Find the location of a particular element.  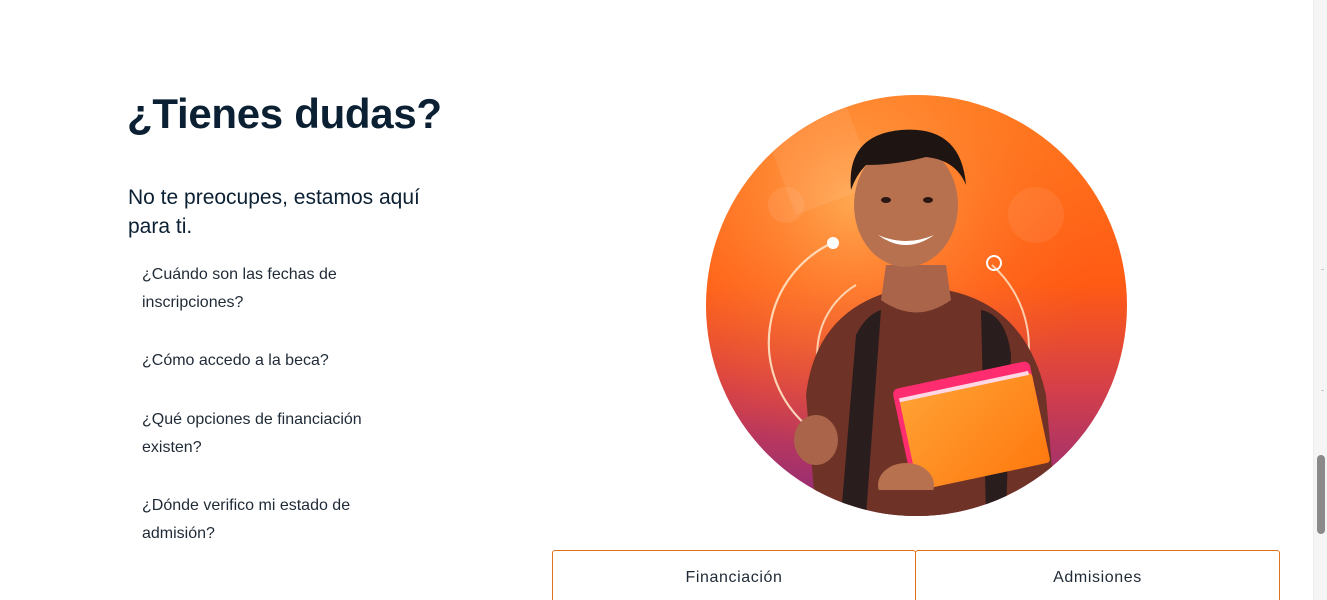

vertical-scrollbar is located at coordinates (1320, 300).